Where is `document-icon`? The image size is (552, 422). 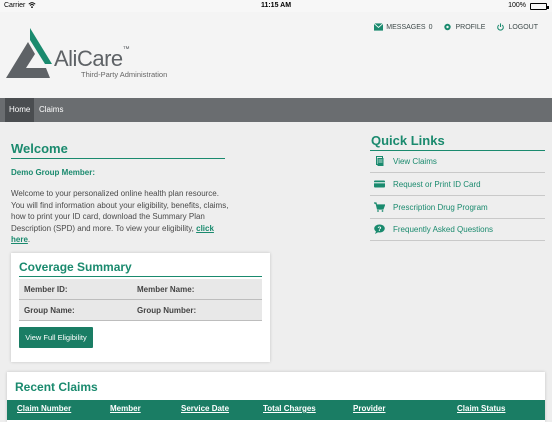 document-icon is located at coordinates (380, 161).